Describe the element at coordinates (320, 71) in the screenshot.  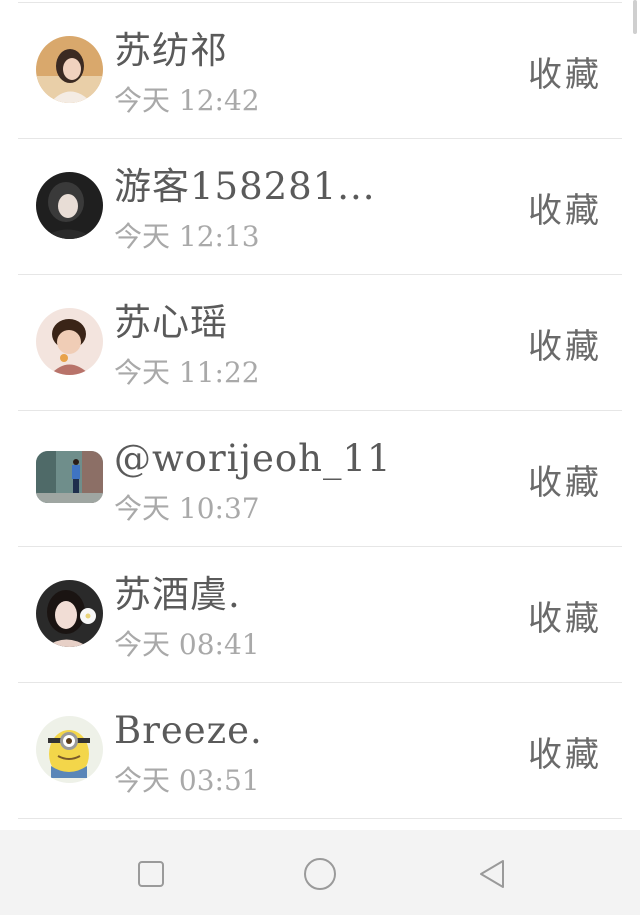
I see `list-item: 苏纺祁 今天 12:42 收藏` at that location.